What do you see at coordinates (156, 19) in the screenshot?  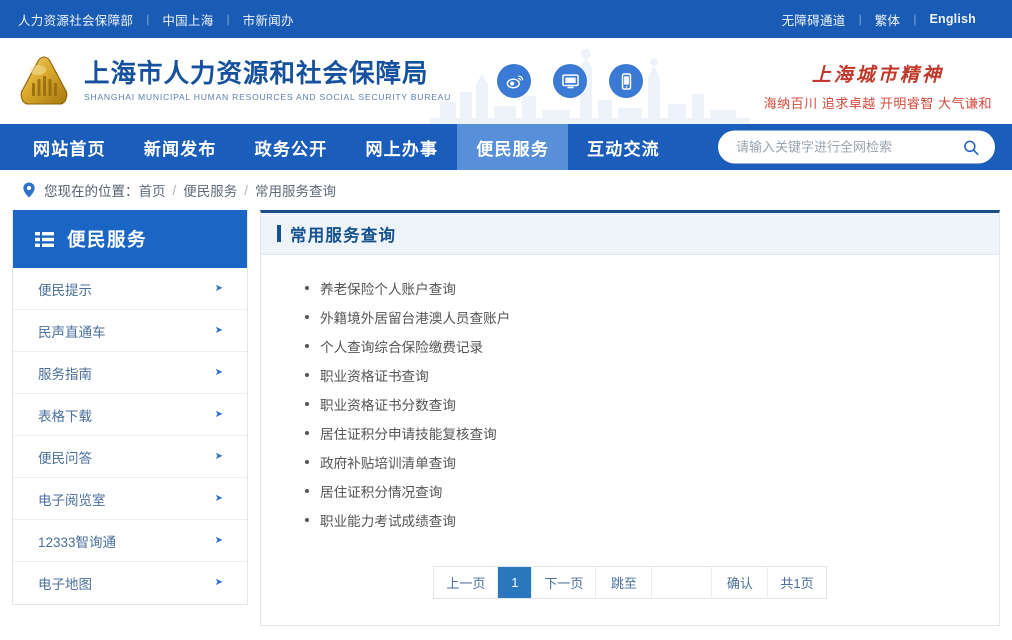 I see `topbar-left-links: 人力资源社会保障部 | 中国上海 | 市新闻办` at bounding box center [156, 19].